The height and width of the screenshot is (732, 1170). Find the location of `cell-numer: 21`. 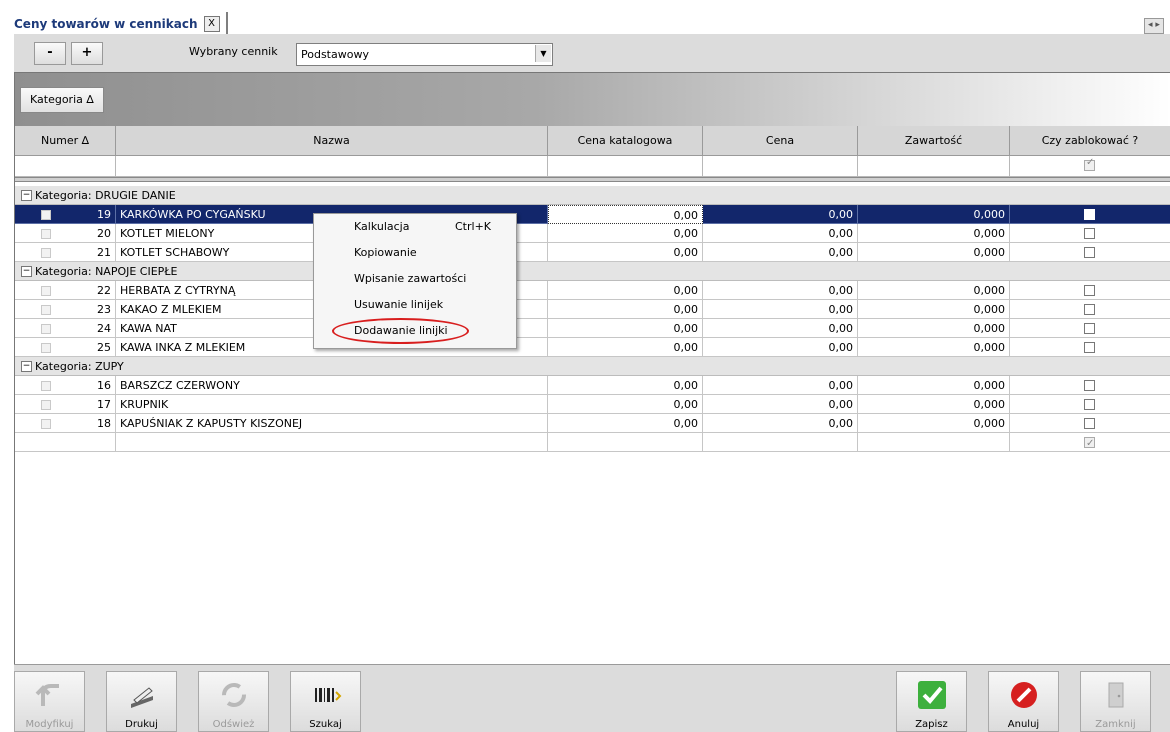

cell-numer: 21 is located at coordinates (65, 252).